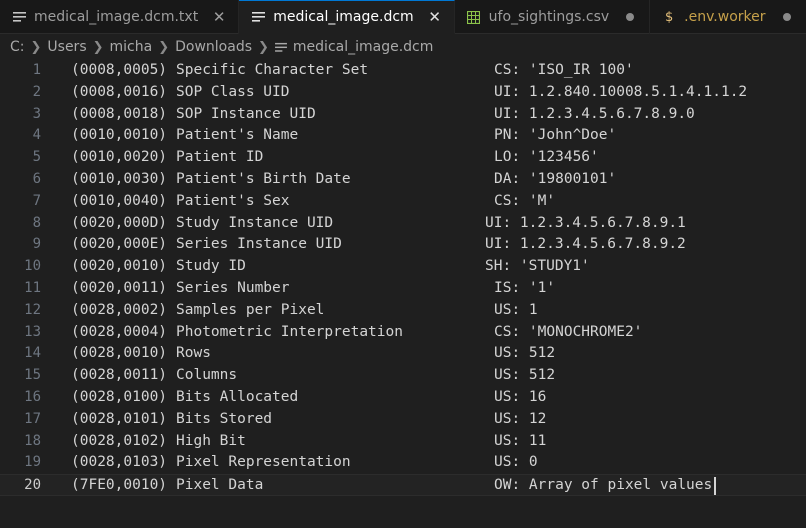  I want to click on line-number: 13, so click(32, 331).